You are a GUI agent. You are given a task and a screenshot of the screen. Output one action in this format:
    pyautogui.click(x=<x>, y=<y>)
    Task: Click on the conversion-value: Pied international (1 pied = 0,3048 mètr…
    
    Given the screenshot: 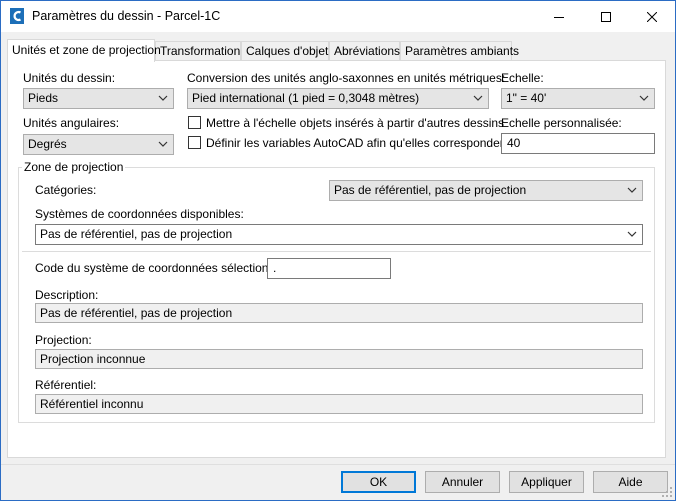 What is the action you would take?
    pyautogui.click(x=306, y=98)
    